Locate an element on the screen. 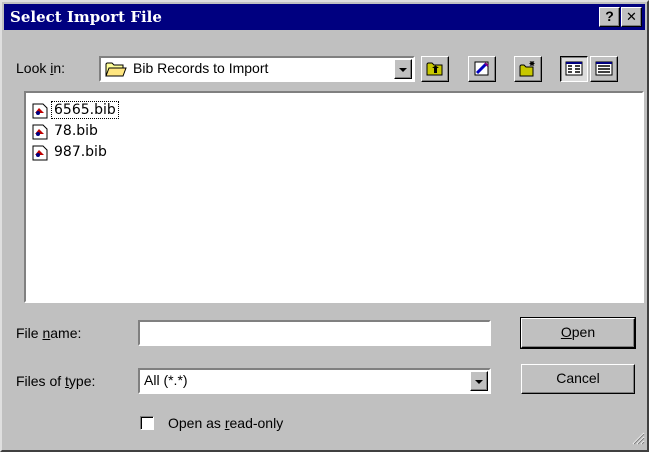  file-item-6565: 6565.bib is located at coordinates (92, 111).